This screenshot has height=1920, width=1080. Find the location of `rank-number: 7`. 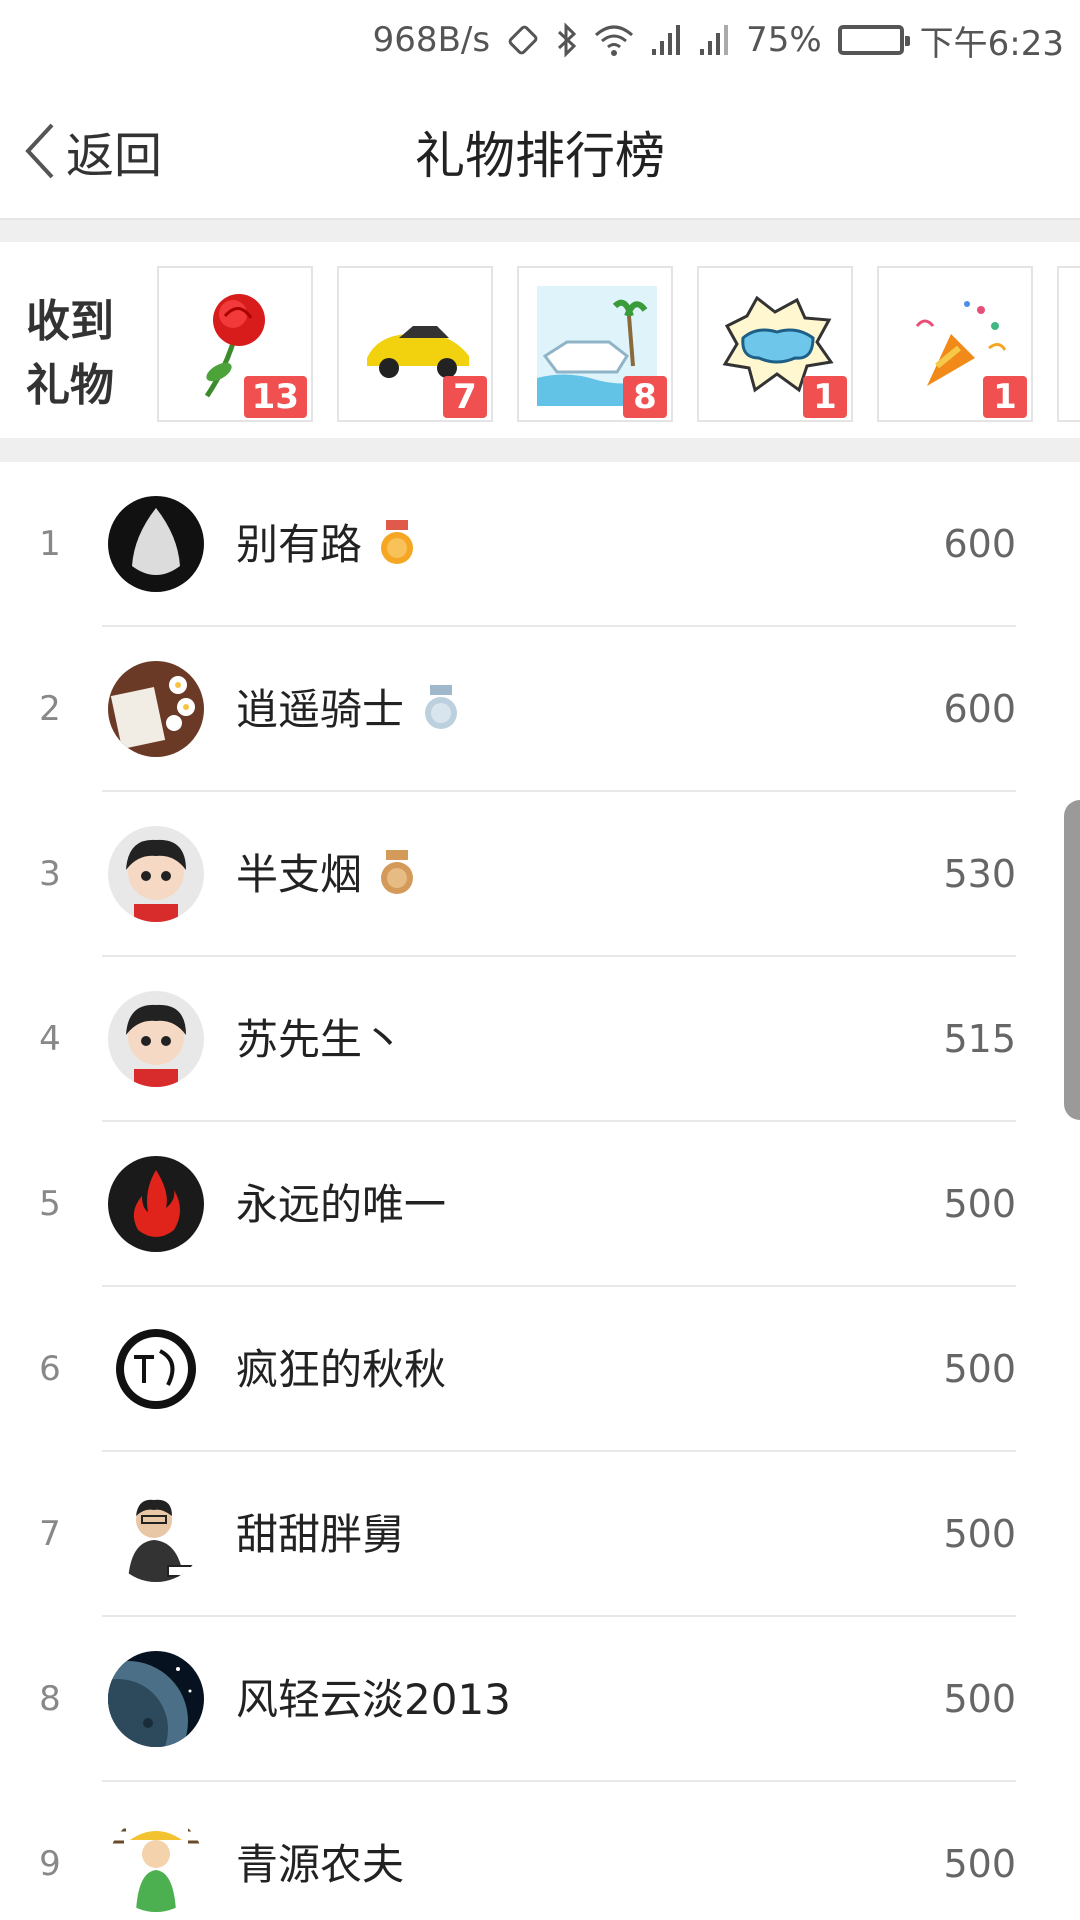

rank-number: 7 is located at coordinates (50, 1534).